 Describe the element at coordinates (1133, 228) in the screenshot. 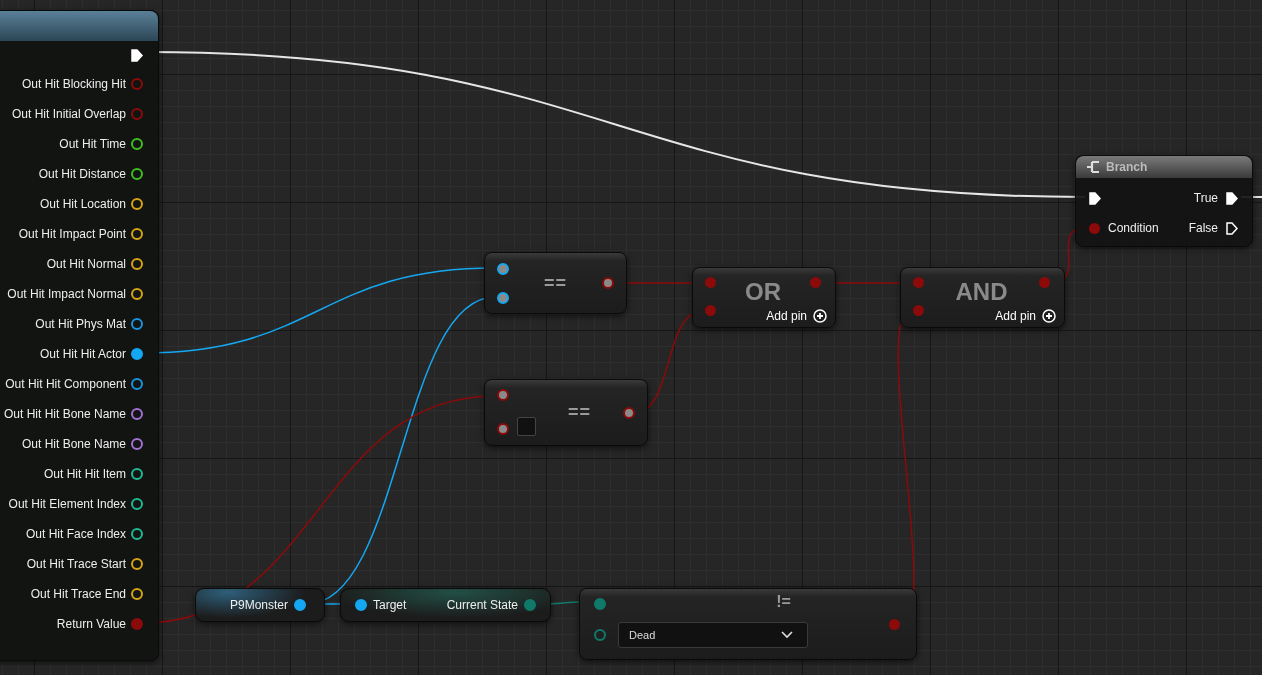

I see `pin-label: Condition` at that location.